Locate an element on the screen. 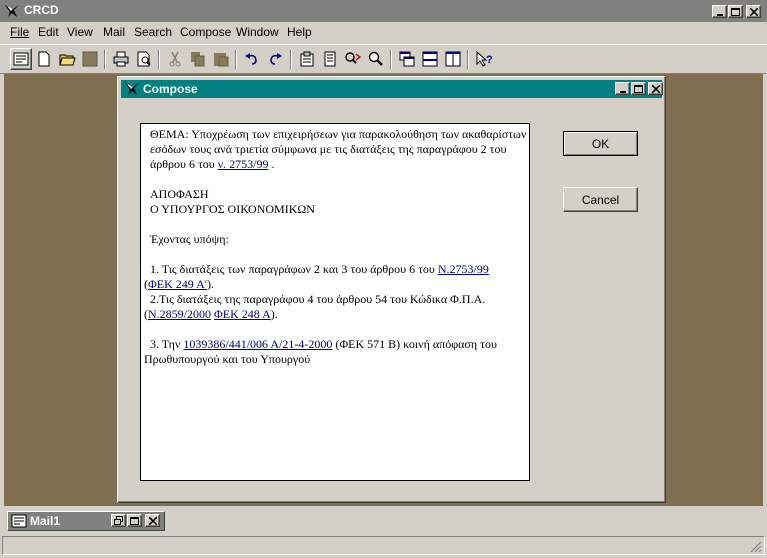 The image size is (767, 558). cascade-icon is located at coordinates (407, 59).